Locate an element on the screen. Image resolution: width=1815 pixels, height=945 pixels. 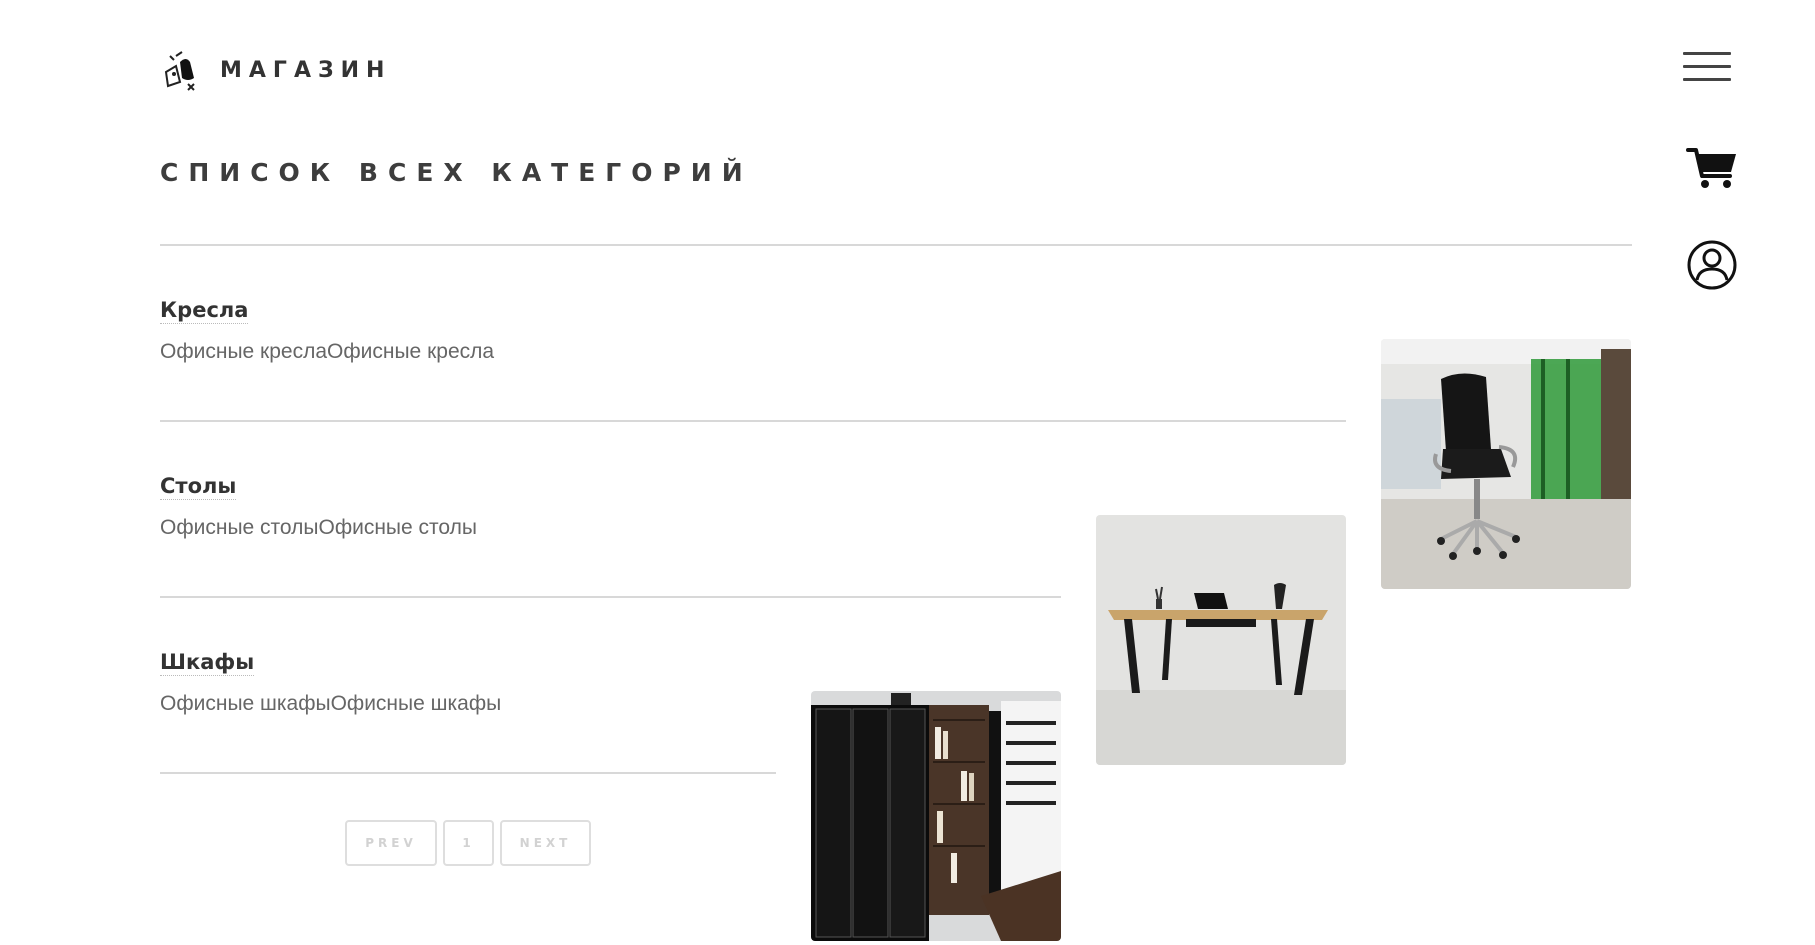
logo-link: МАГАЗИН is located at coordinates (275, 70).